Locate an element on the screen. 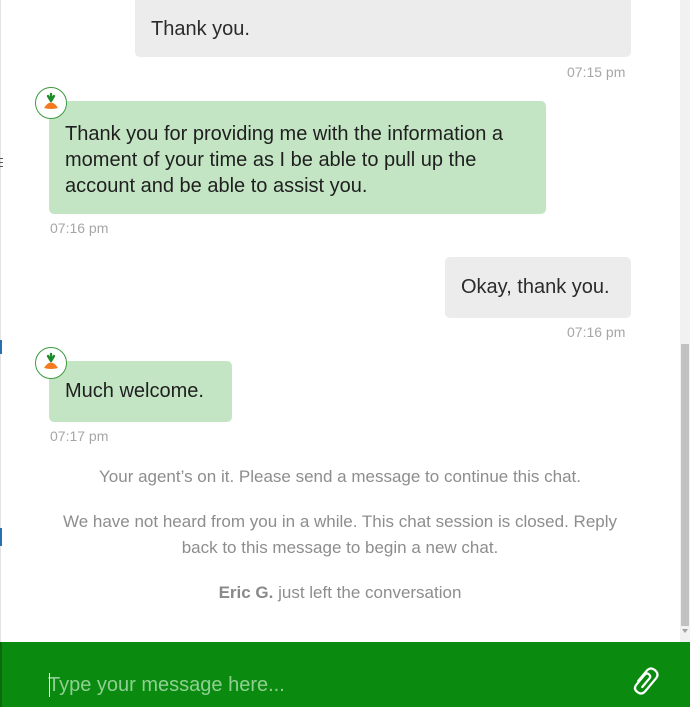  scrollbar-thumb is located at coordinates (685, 485).